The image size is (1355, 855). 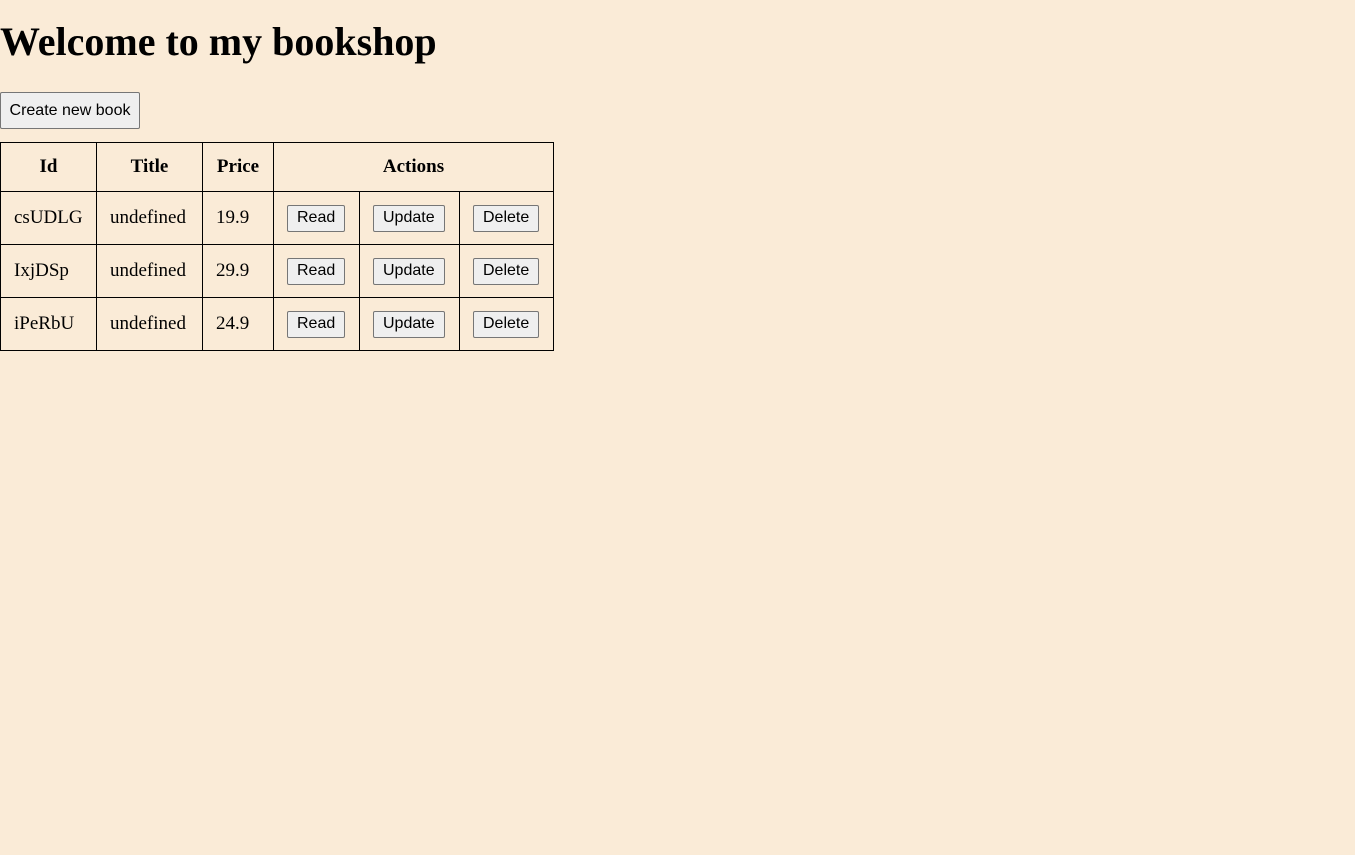 I want to click on page-title: Welcome to my bookshop, so click(x=218, y=41).